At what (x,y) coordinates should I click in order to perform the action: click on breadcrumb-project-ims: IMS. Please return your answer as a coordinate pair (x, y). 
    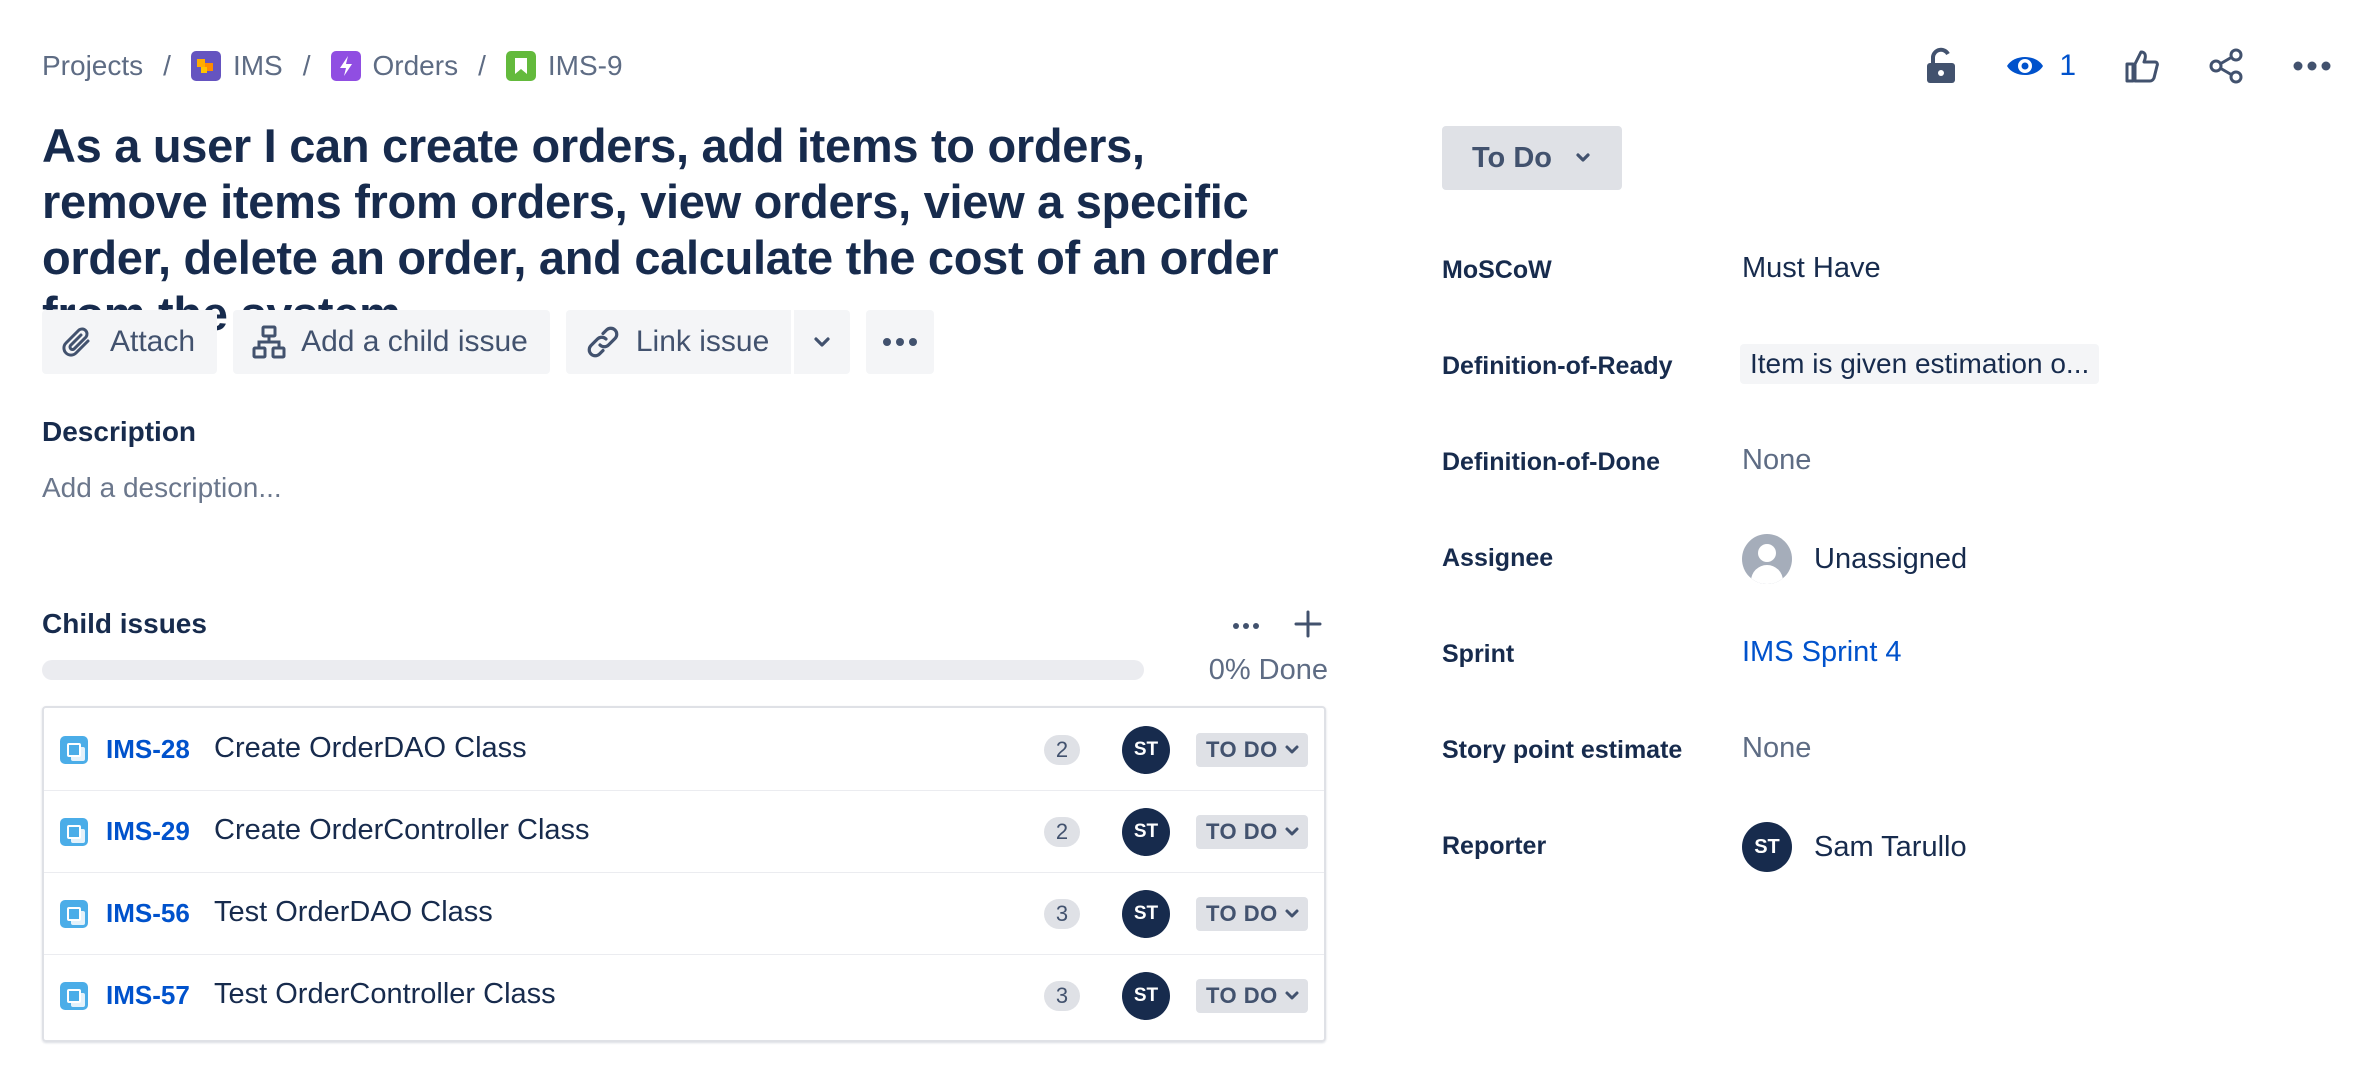
    Looking at the image, I should click on (236, 66).